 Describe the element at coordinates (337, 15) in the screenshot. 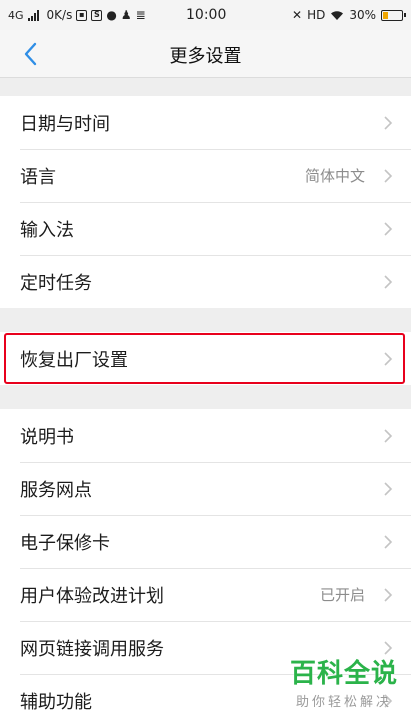

I see `wifi-icon` at that location.